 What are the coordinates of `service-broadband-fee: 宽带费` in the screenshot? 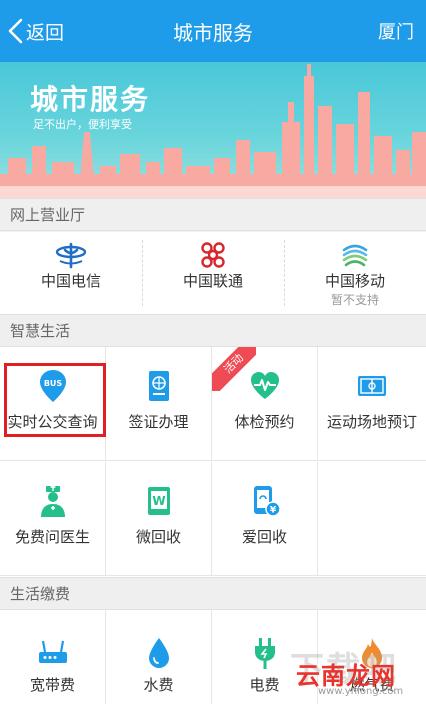 It's located at (53, 657).